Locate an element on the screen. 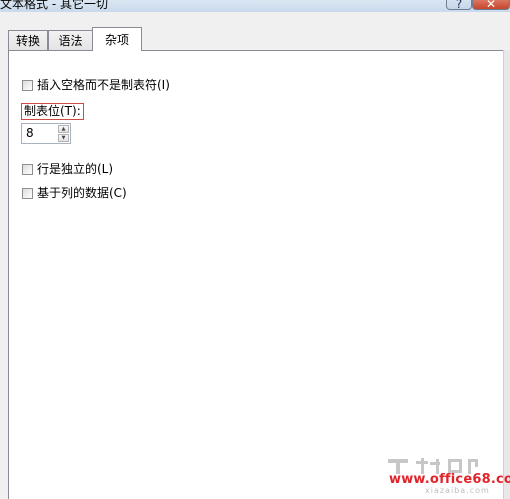 The width and height of the screenshot is (510, 499). spin-up-button: ▲ is located at coordinates (63, 129).